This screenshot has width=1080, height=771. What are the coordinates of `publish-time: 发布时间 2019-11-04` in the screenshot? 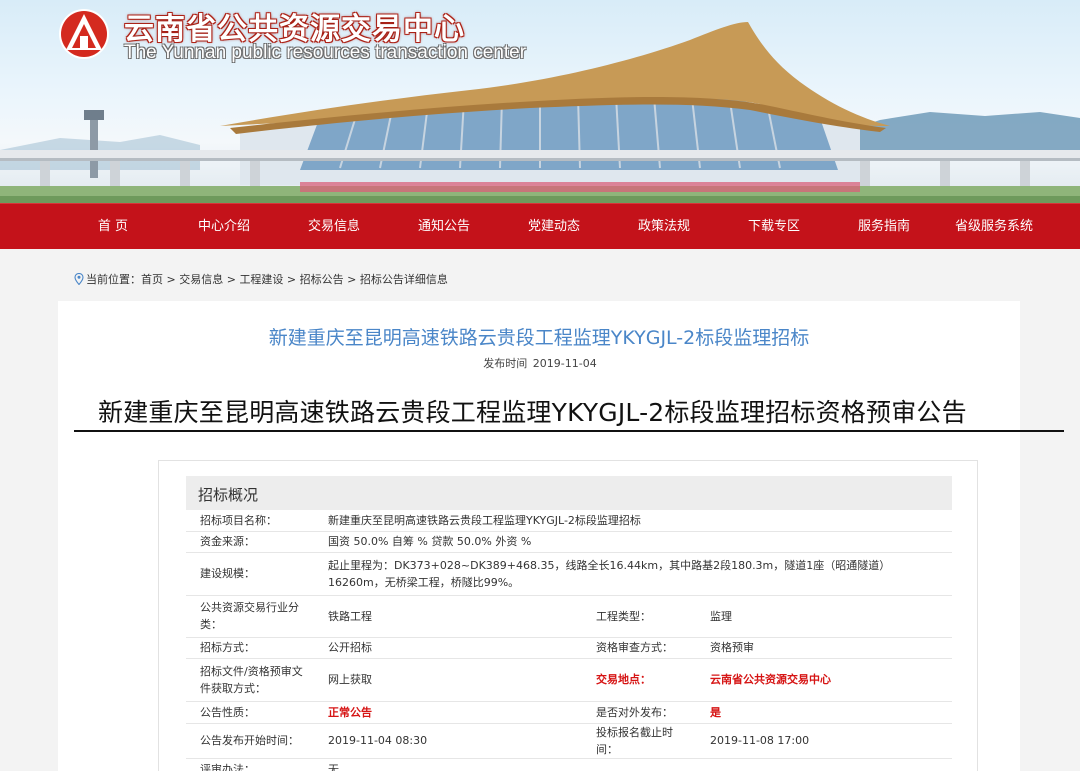 It's located at (539, 363).